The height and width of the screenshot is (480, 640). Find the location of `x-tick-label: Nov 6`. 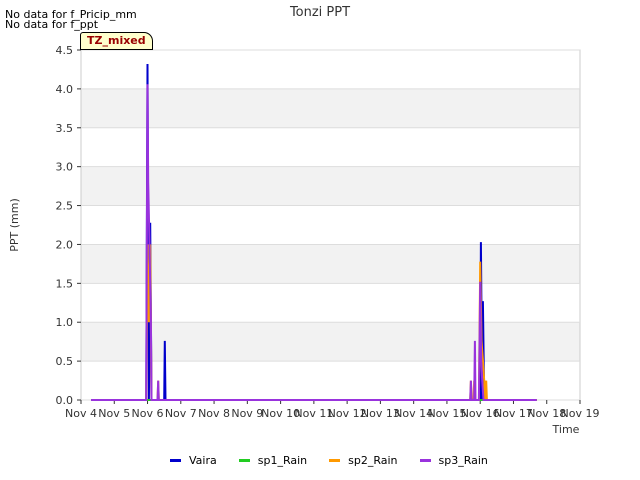

x-tick-label: Nov 6 is located at coordinates (148, 413).